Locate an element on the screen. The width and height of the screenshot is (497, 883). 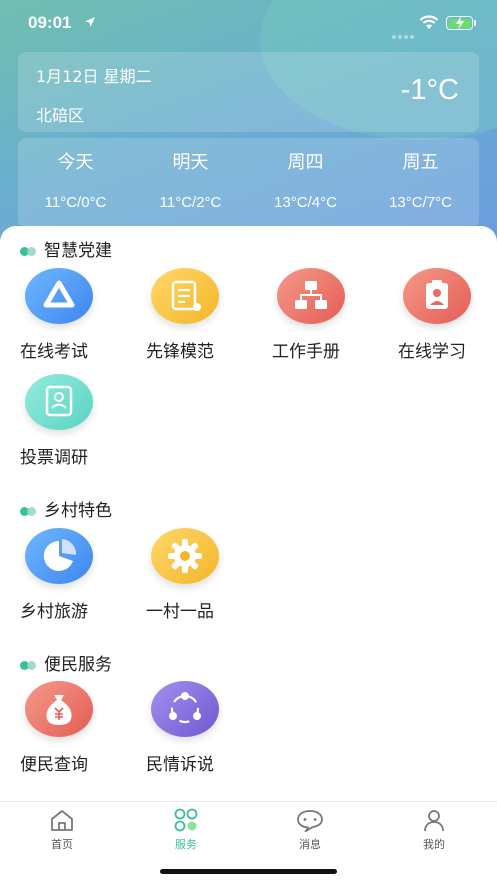
home-icon is located at coordinates (62, 820).